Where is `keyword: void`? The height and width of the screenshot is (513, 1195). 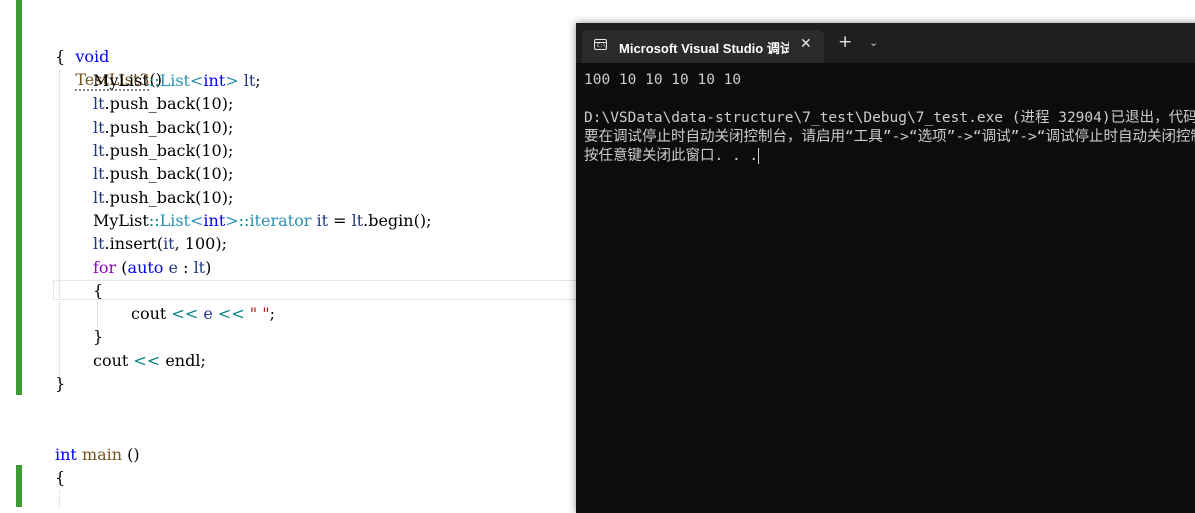
keyword: void is located at coordinates (92, 56).